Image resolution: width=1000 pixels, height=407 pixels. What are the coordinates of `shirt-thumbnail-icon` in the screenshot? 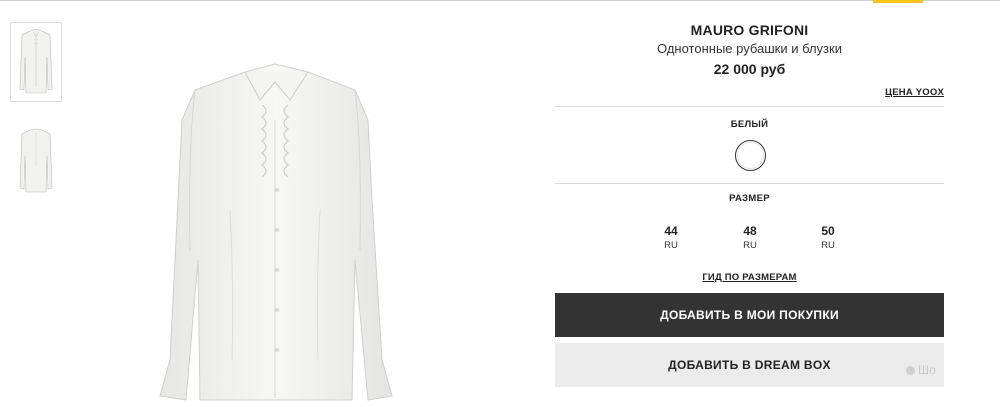 It's located at (36, 61).